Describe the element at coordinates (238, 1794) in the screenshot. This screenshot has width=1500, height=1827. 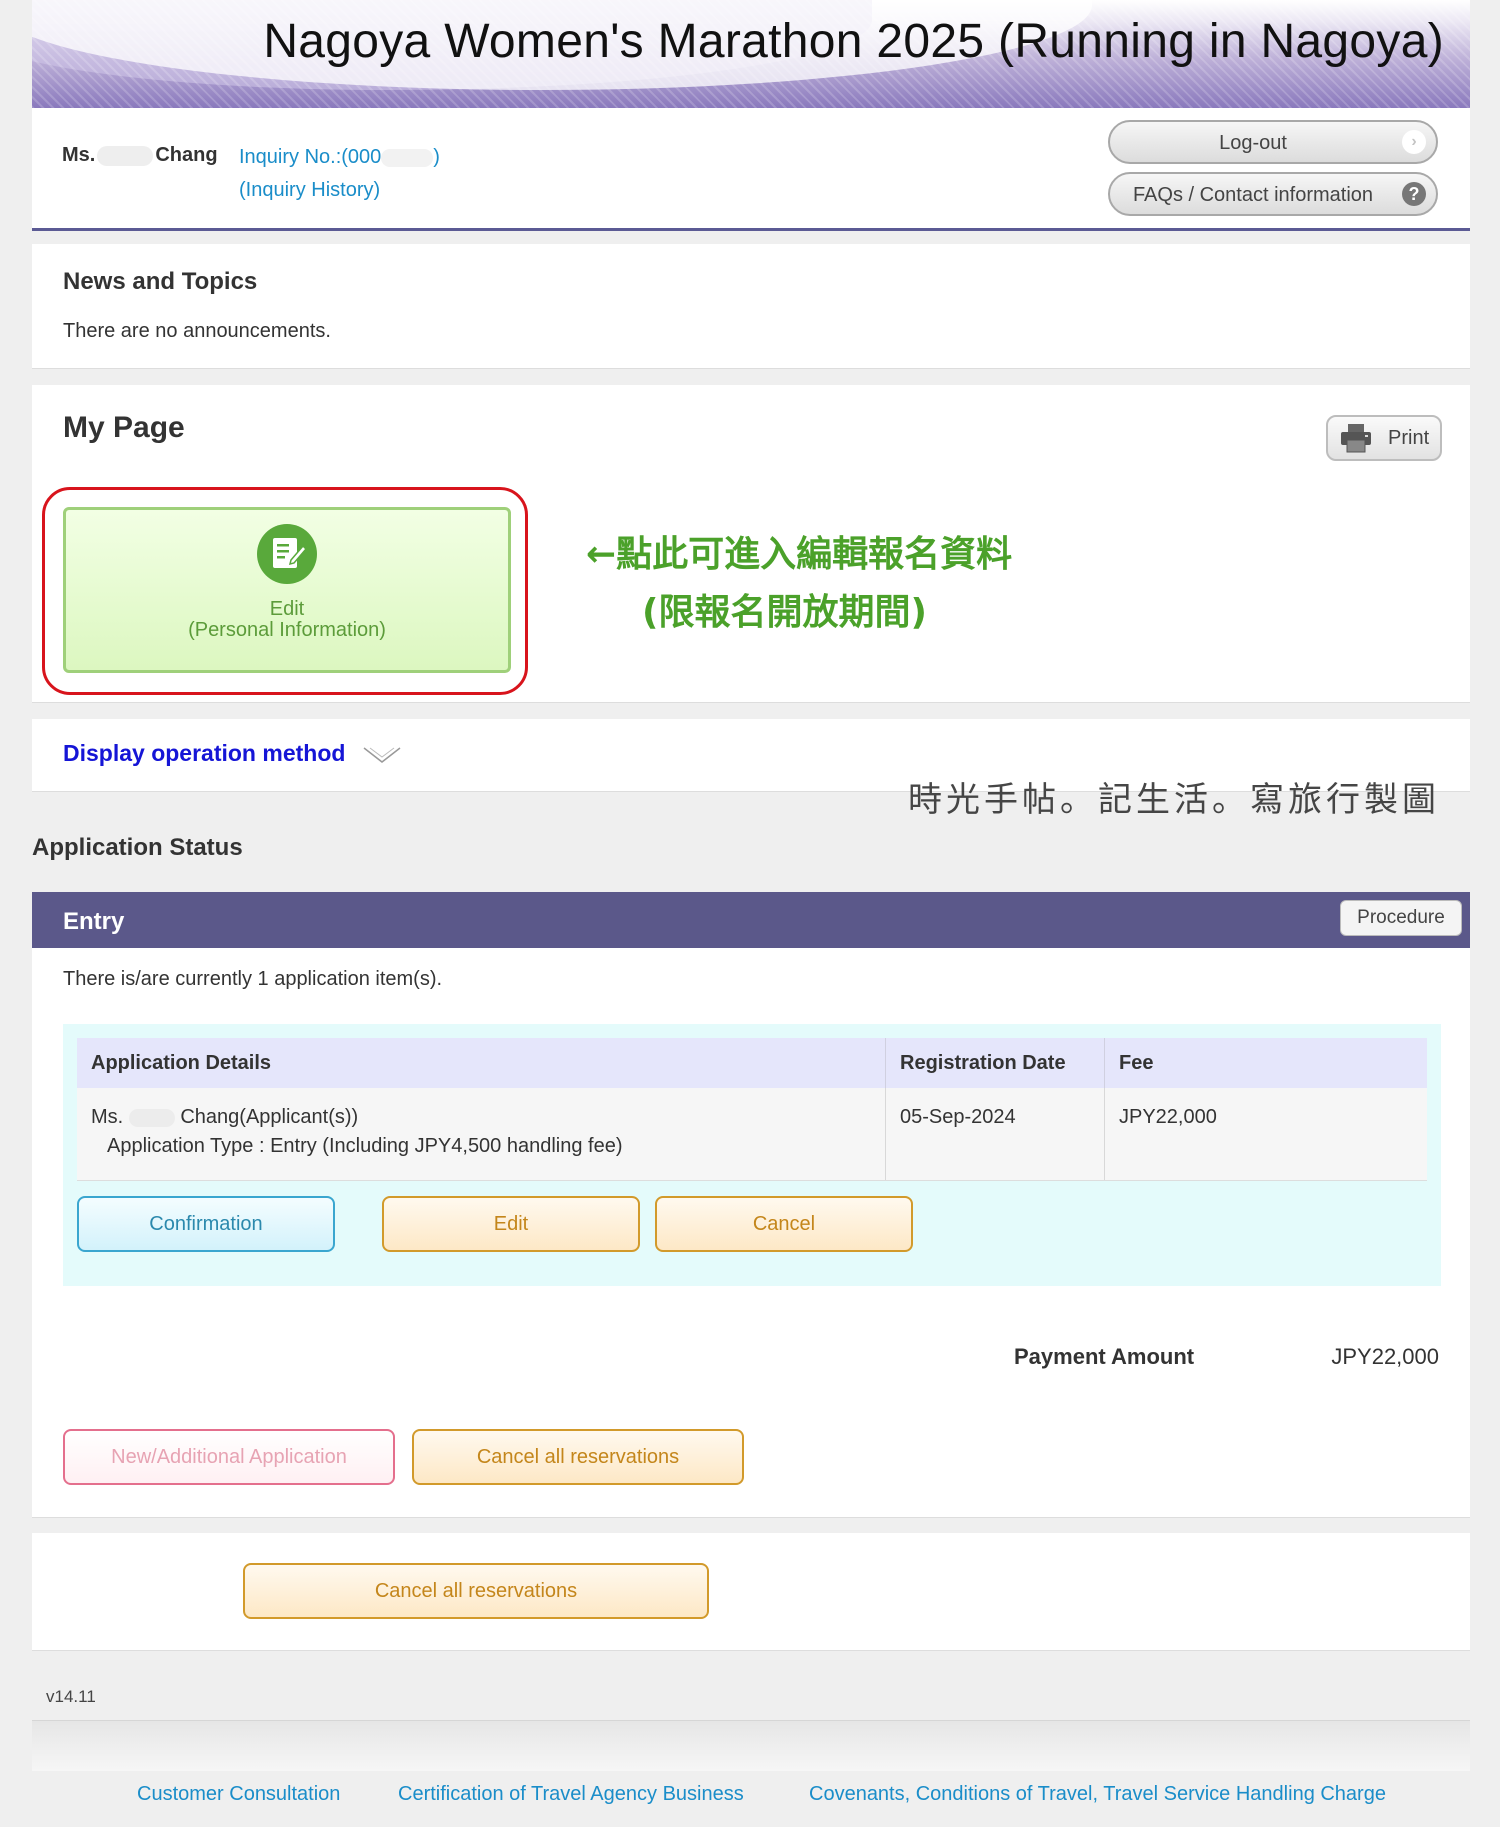
I see `footer-link-customer-consultation: Customer Consultation` at that location.